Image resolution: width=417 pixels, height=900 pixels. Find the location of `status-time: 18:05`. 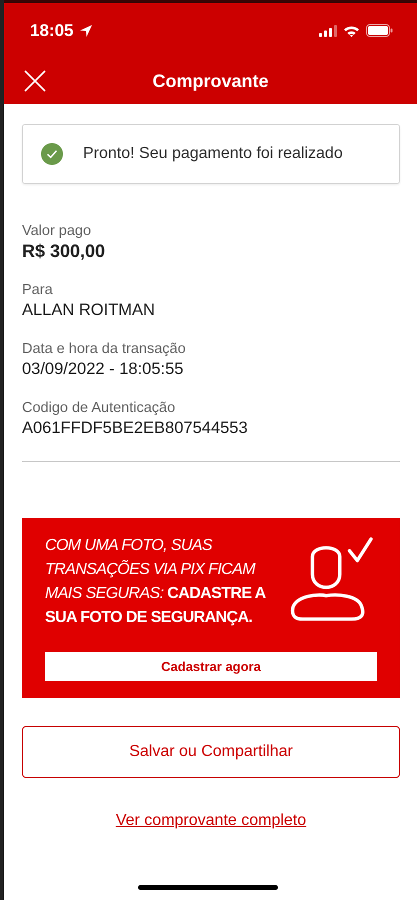

status-time: 18:05 is located at coordinates (52, 30).